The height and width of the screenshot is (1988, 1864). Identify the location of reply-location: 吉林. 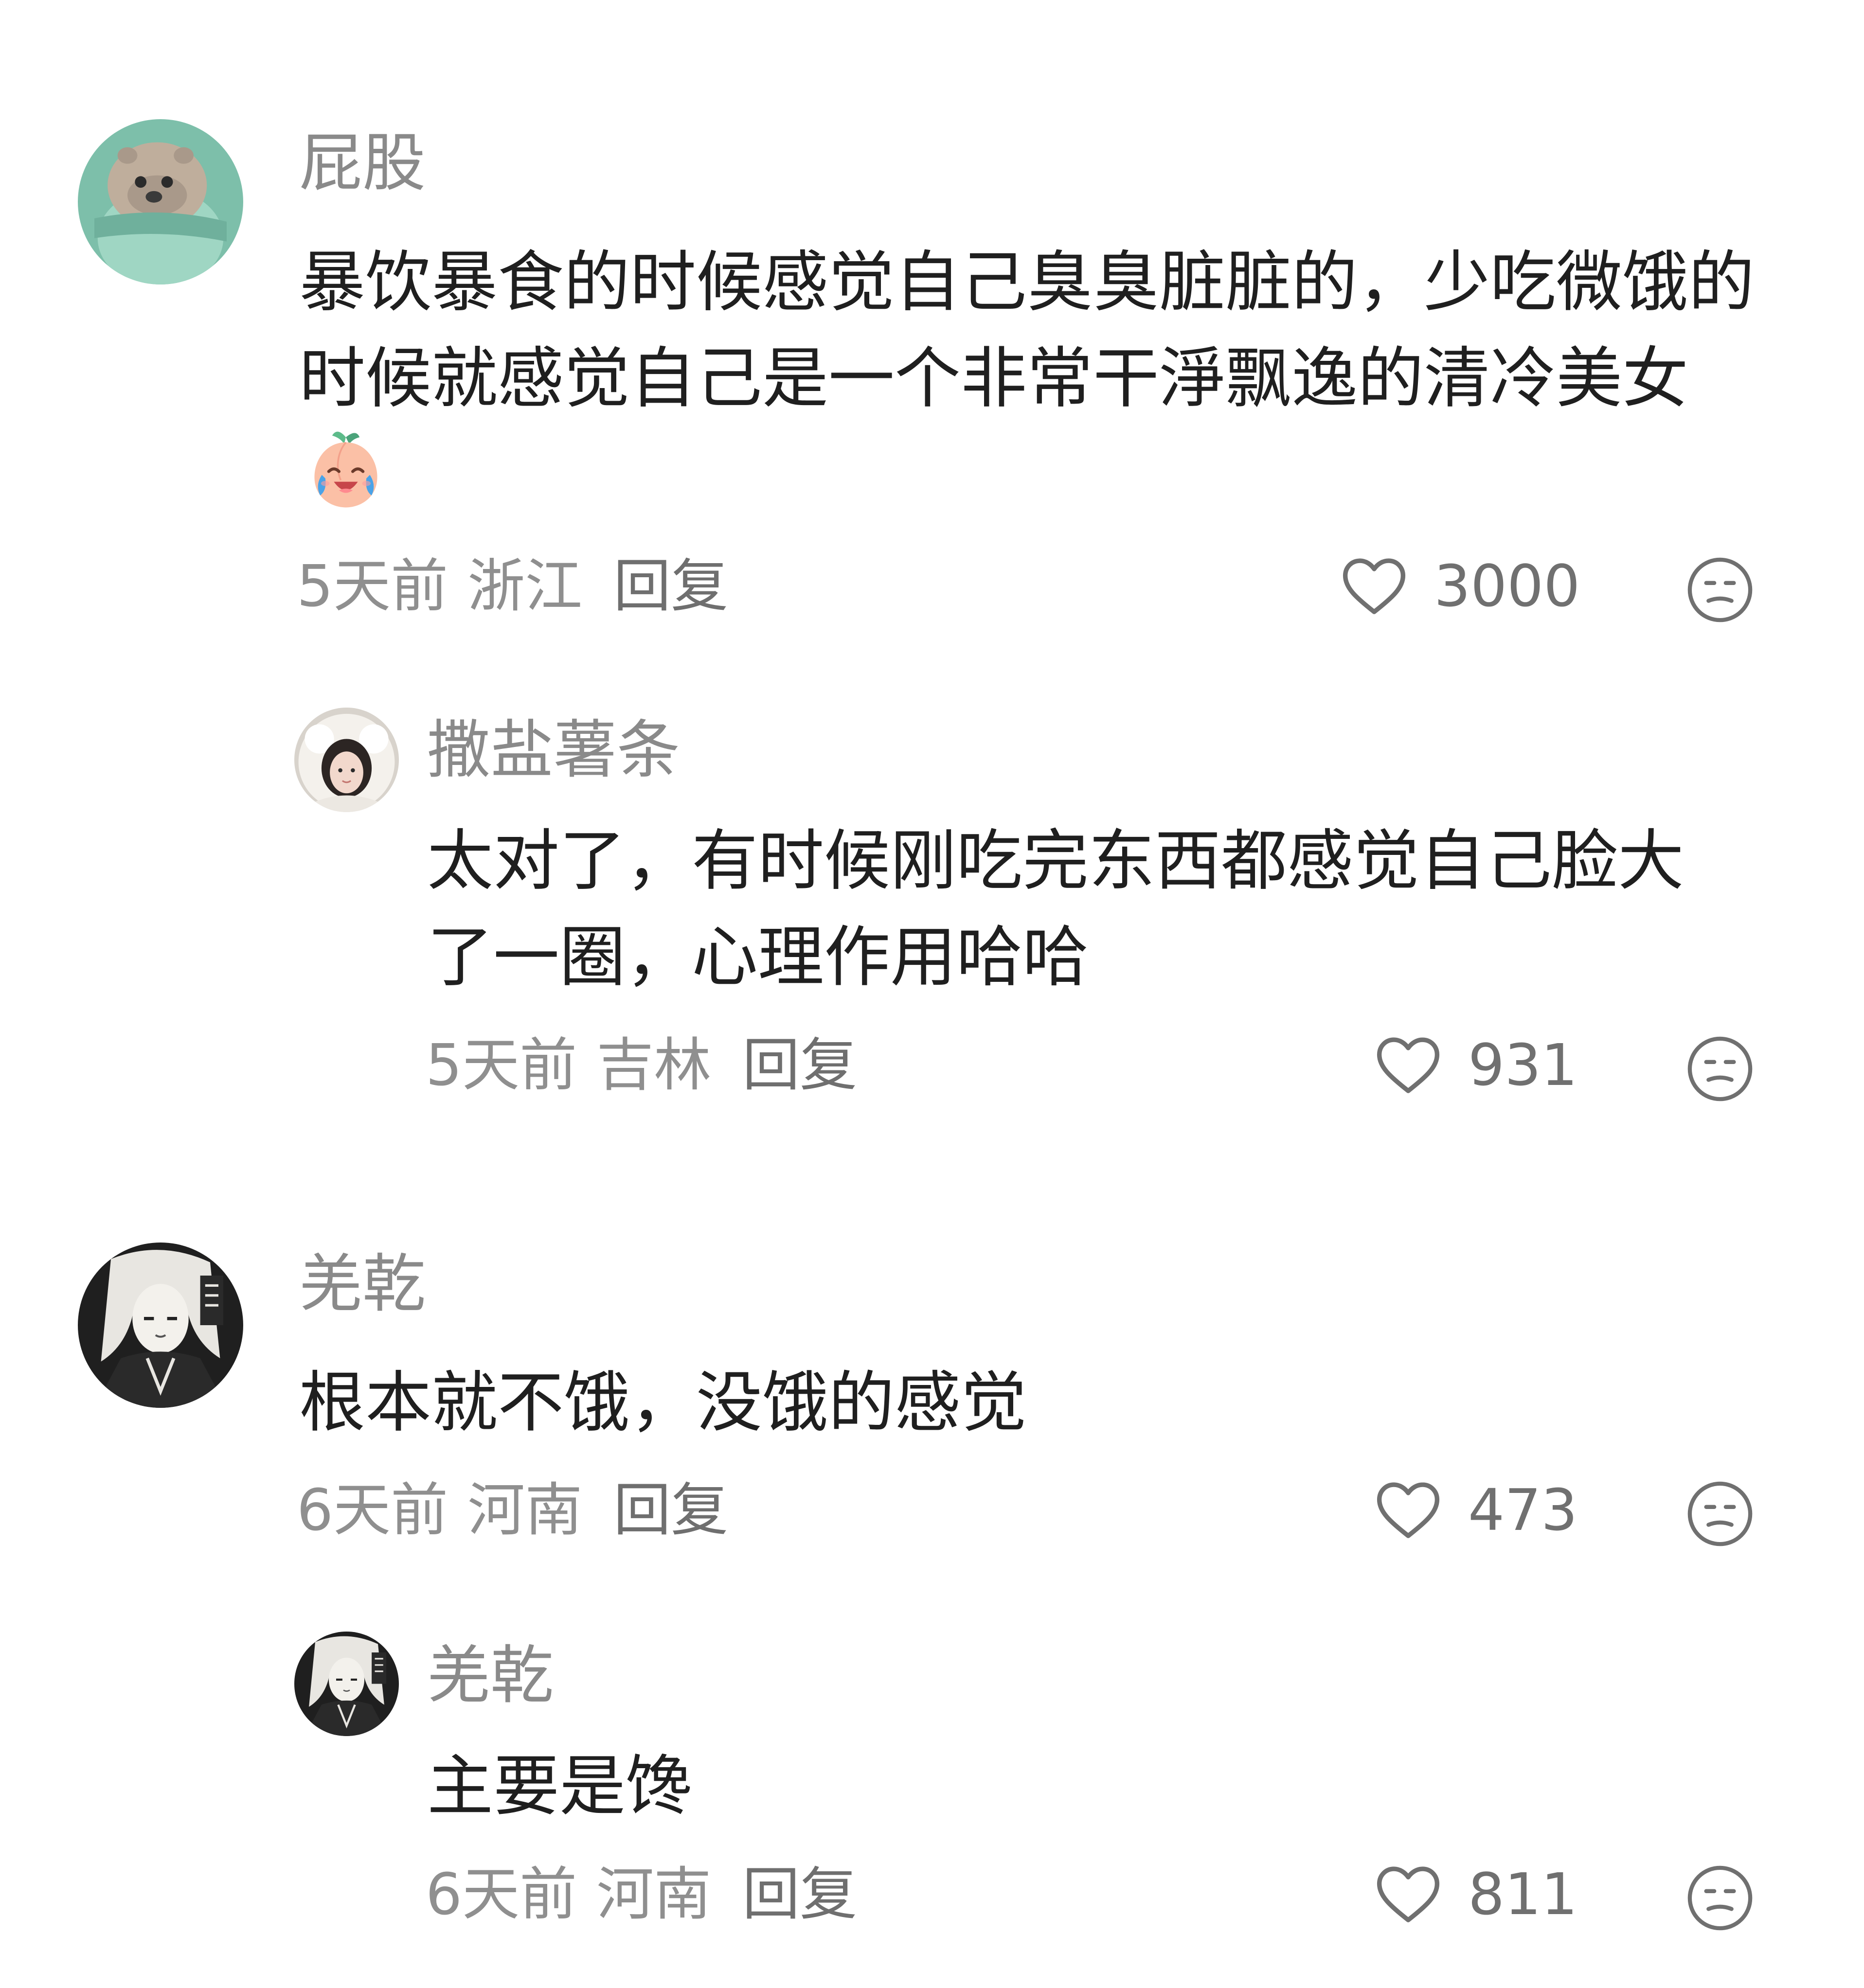
(654, 1065).